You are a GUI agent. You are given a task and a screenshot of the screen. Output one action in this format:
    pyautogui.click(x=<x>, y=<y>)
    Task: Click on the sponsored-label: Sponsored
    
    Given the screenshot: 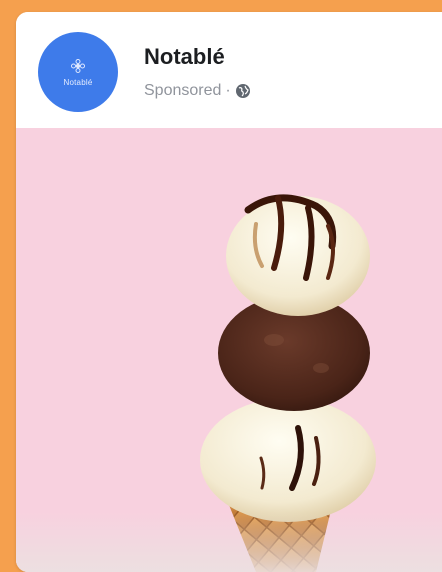 What is the action you would take?
    pyautogui.click(x=182, y=91)
    